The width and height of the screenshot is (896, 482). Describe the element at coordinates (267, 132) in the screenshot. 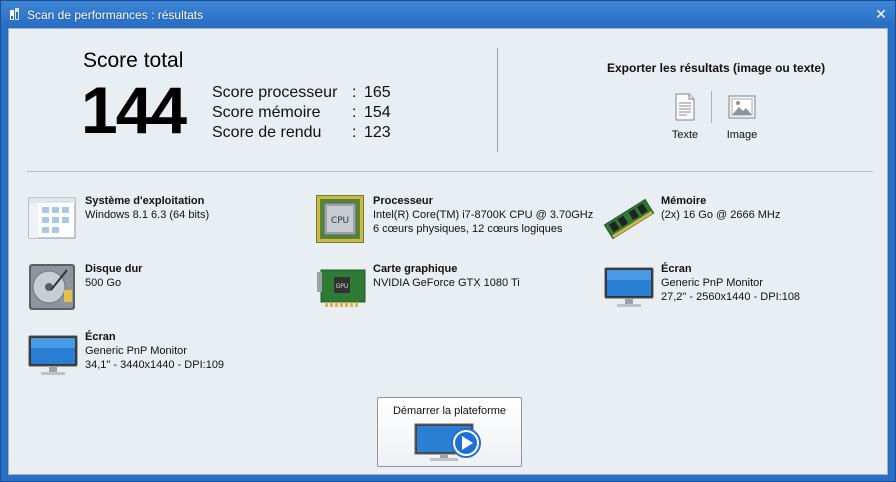

I see `score-label: Score de rendu` at that location.